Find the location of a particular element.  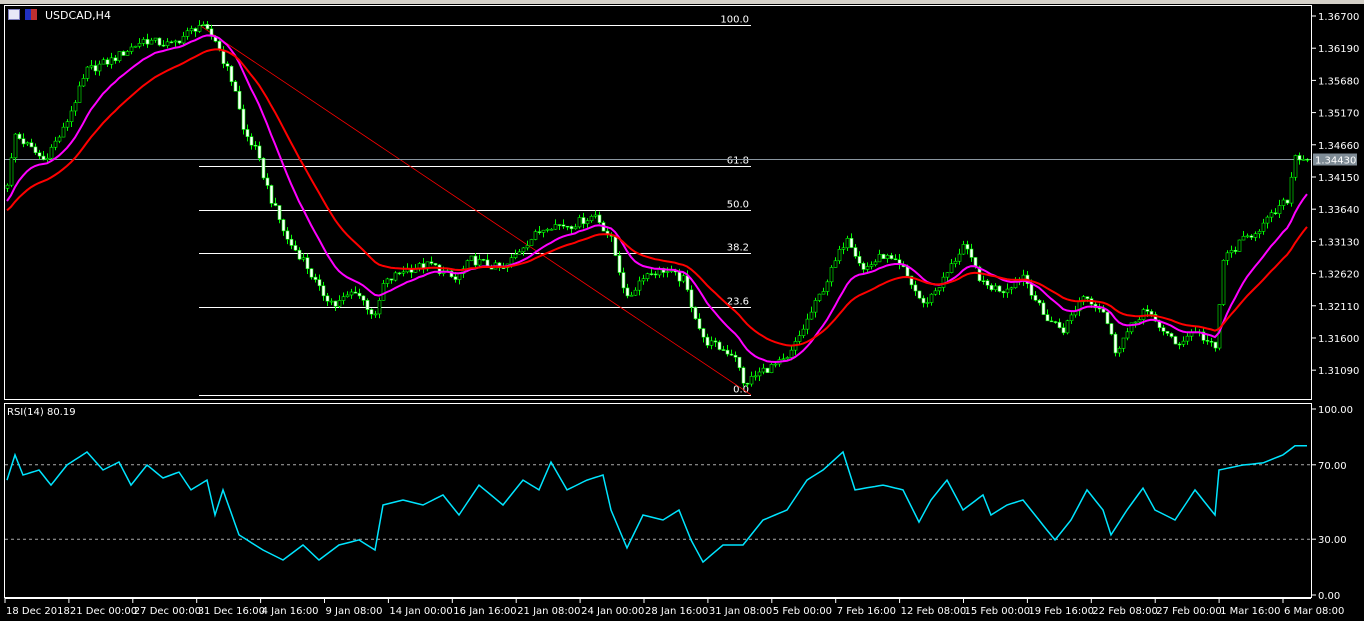

time-tick-label: 1 Mar 16:00 is located at coordinates (1250, 611).